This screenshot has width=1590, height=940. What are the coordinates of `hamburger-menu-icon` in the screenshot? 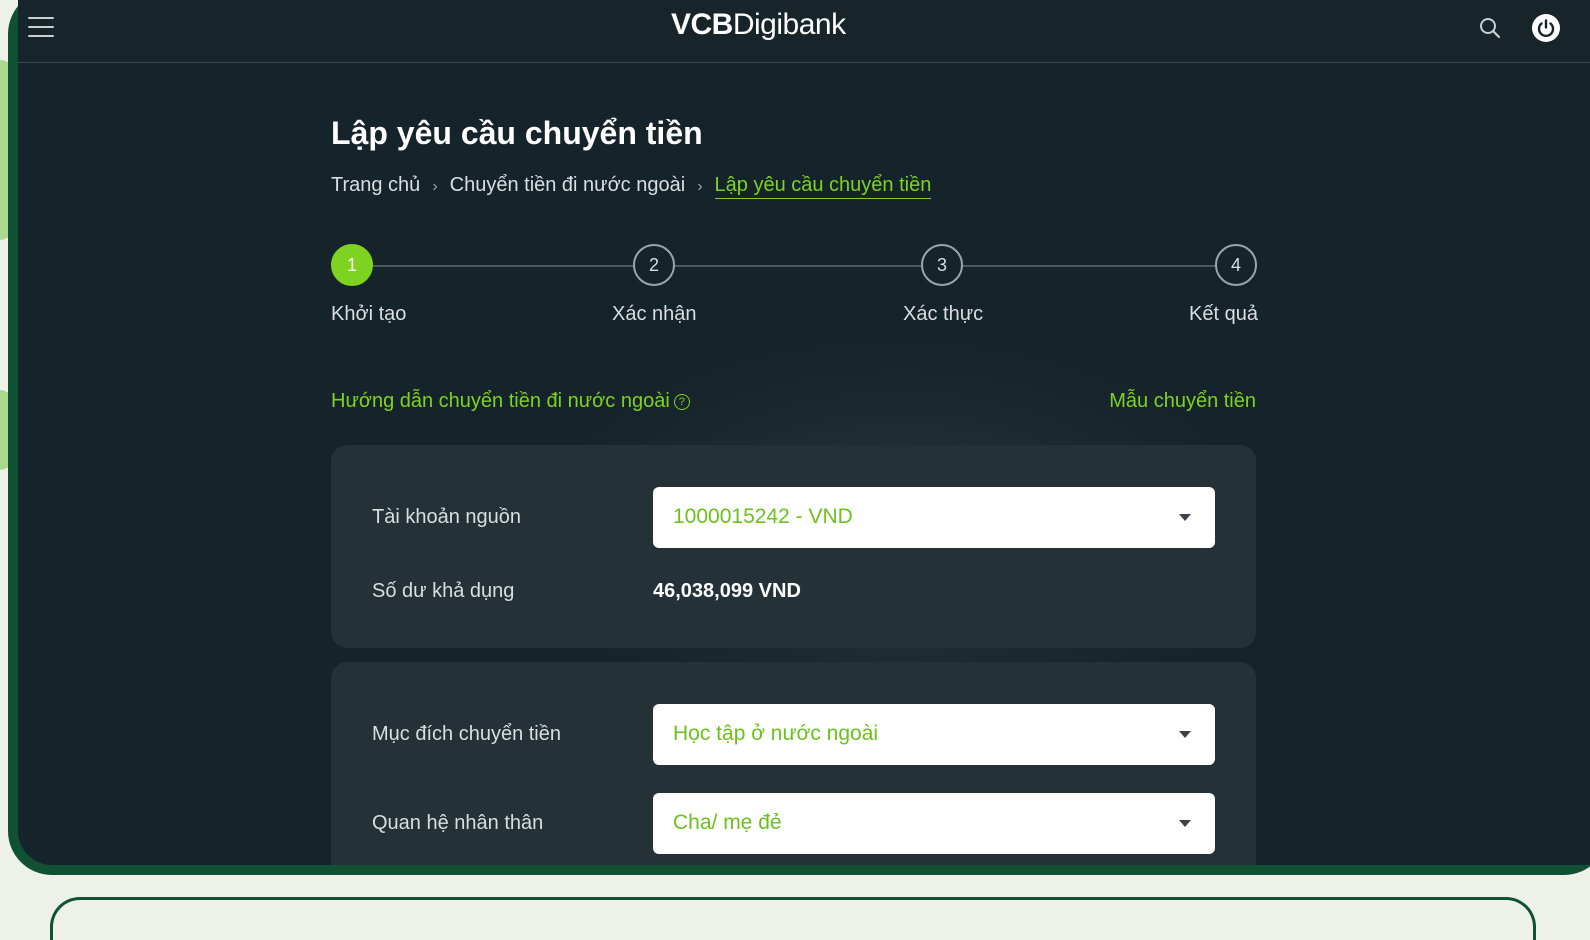 It's located at (41, 27).